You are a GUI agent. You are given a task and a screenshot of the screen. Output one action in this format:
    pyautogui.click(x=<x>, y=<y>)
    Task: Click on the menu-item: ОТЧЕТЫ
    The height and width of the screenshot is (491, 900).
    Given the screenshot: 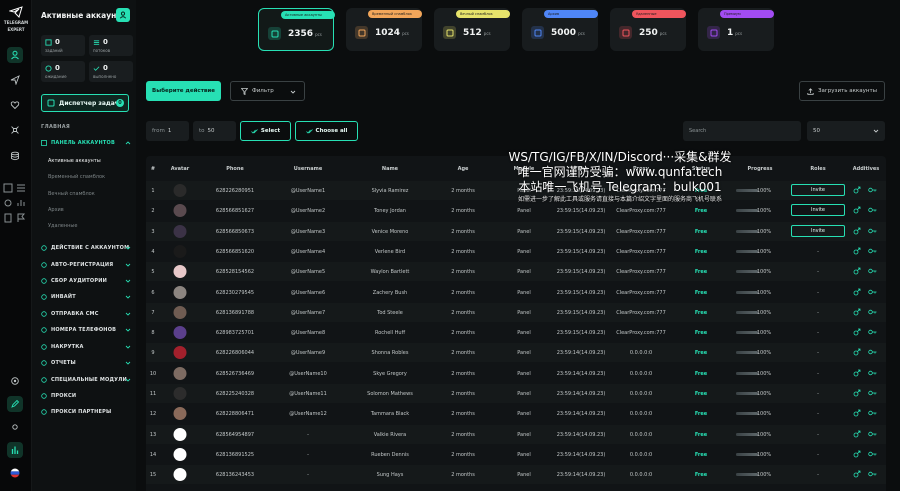 What is the action you would take?
    pyautogui.click(x=86, y=363)
    